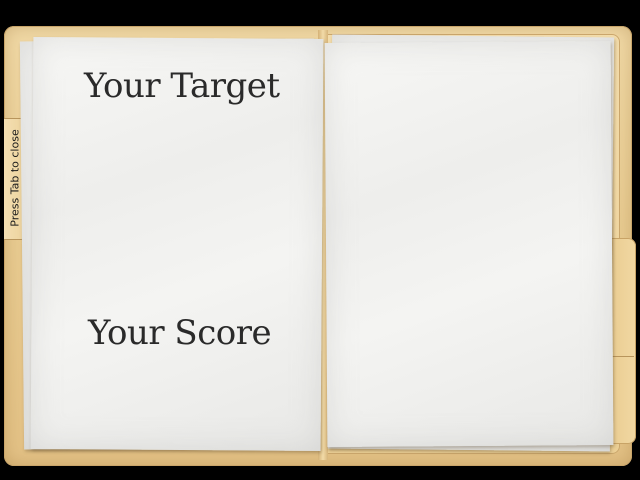 This screenshot has height=480, width=640. I want to click on close-hint-label: Press Tab to close, so click(15, 177).